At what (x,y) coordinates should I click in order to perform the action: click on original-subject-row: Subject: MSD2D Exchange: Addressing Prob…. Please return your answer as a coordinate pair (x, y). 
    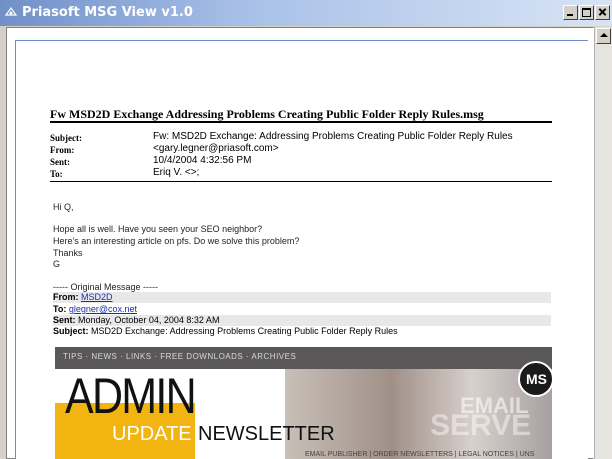
    Looking at the image, I should click on (302, 331).